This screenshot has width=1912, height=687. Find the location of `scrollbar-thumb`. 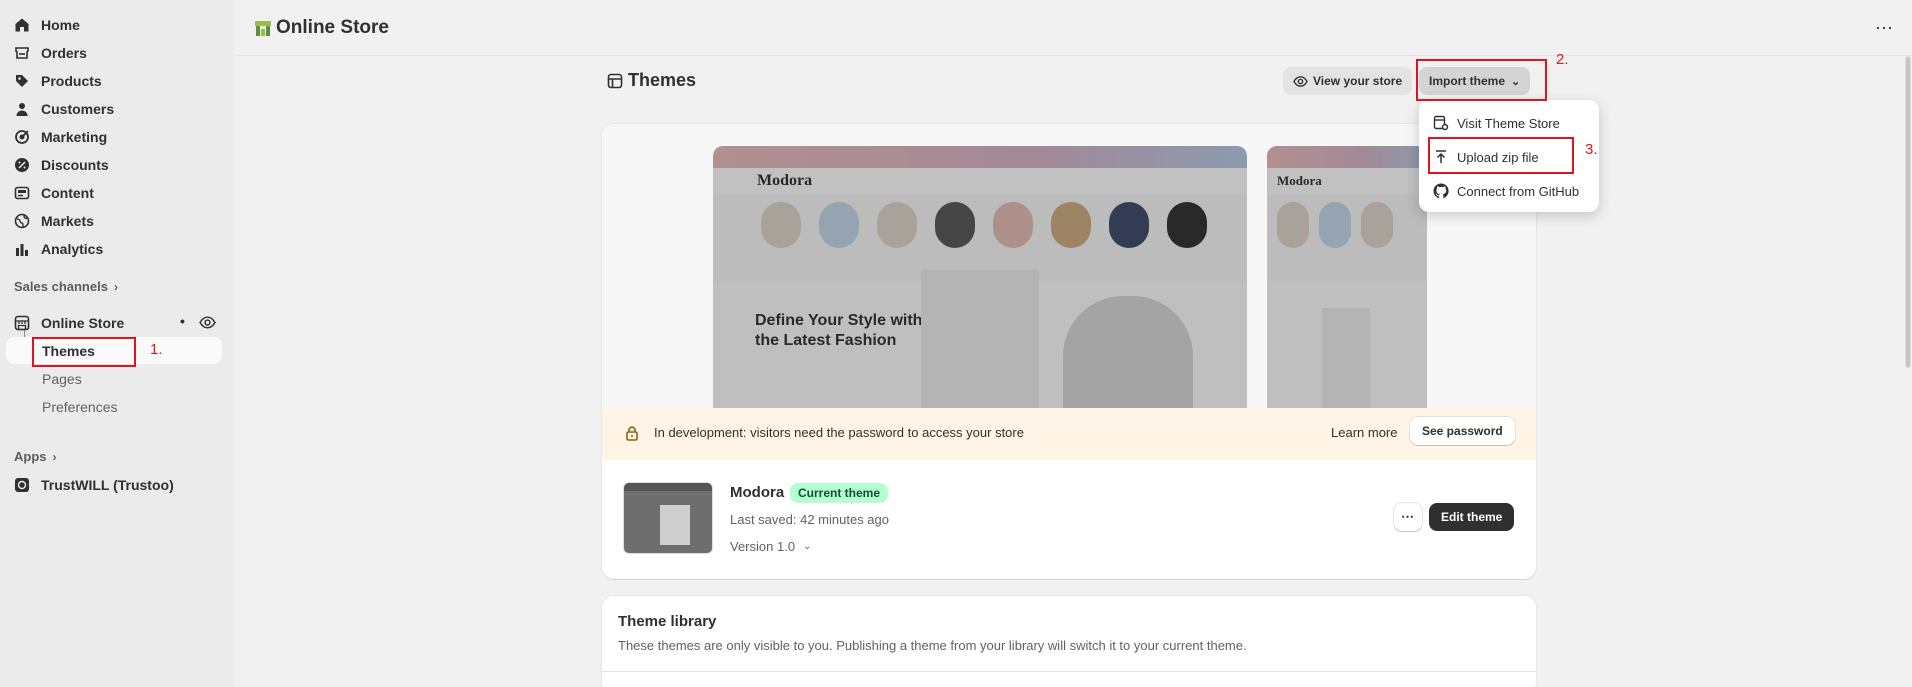

scrollbar-thumb is located at coordinates (1908, 212).